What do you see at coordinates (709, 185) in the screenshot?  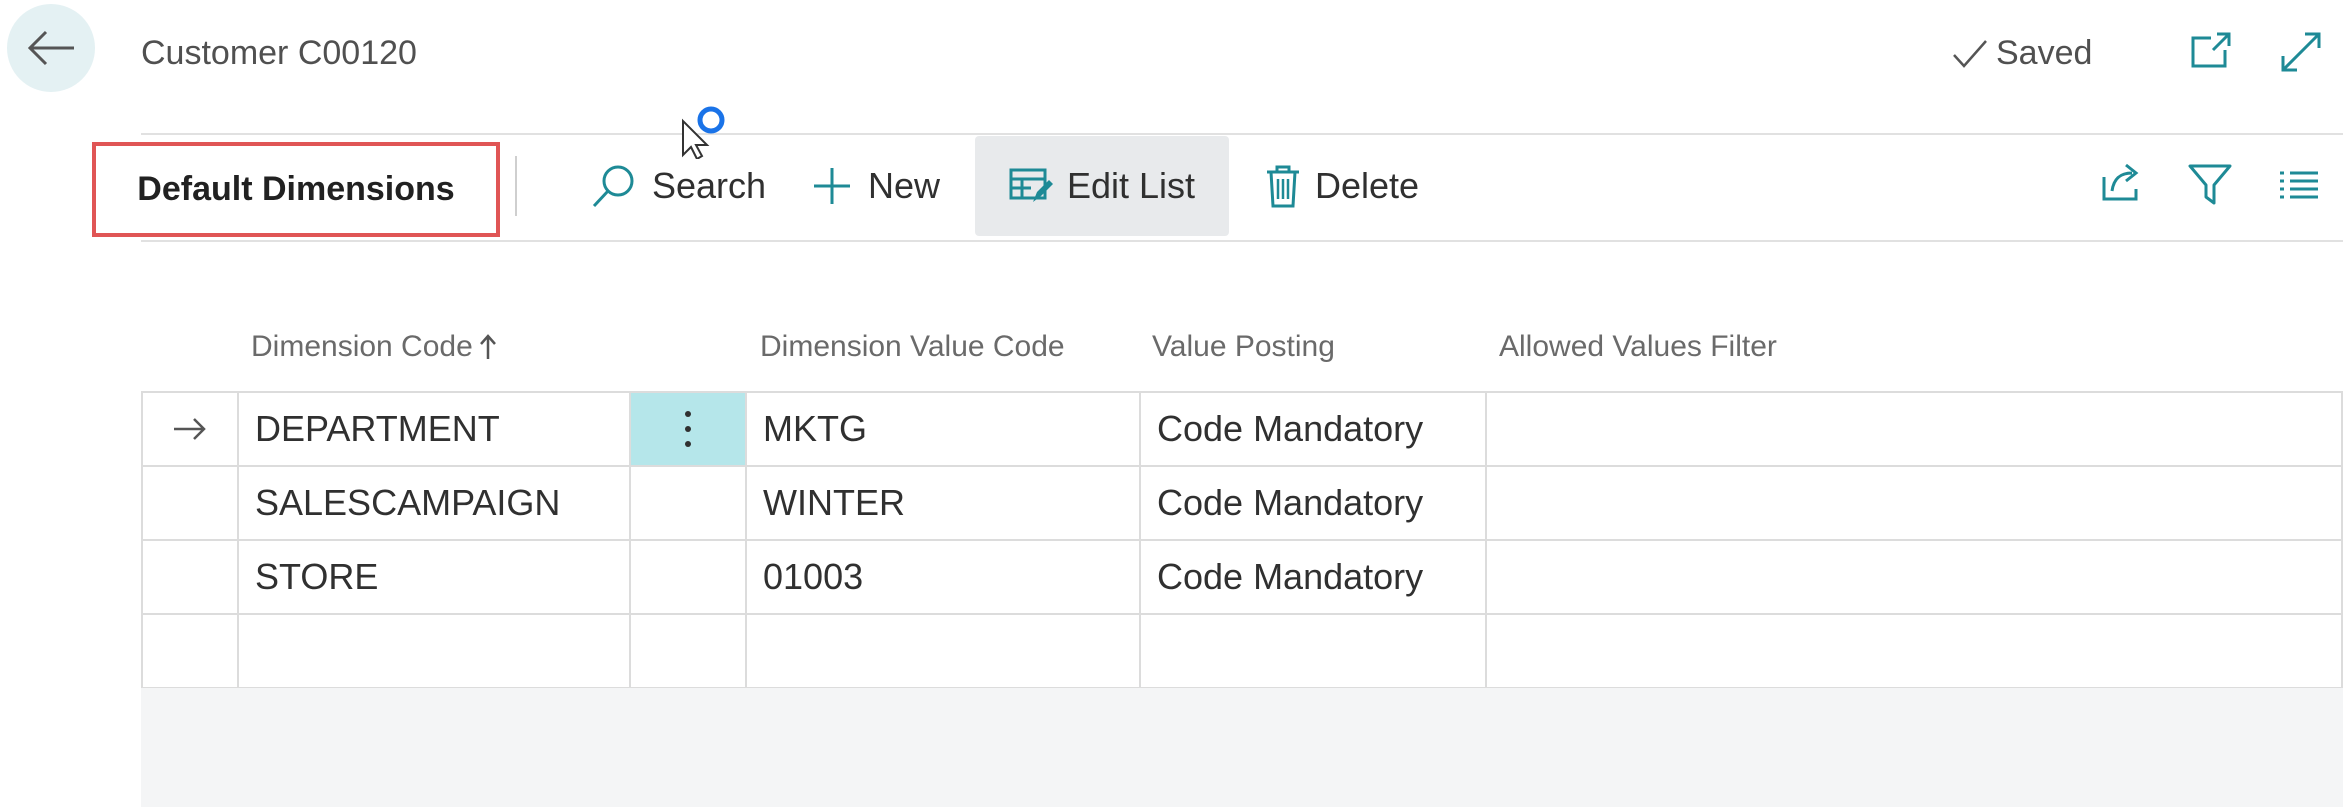 I see `search-label: Search` at bounding box center [709, 185].